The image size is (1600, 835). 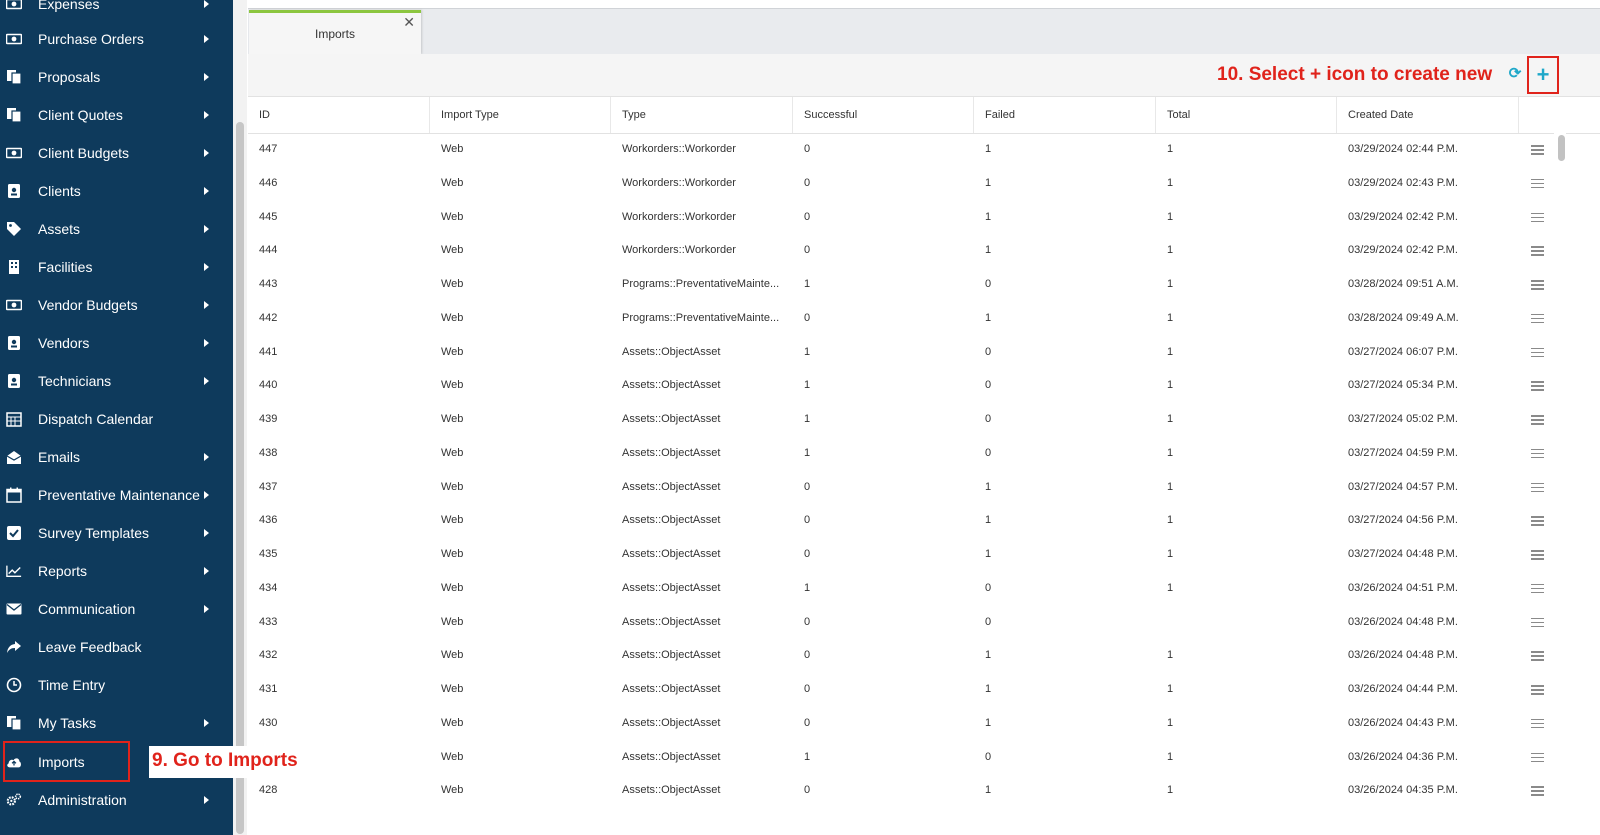 What do you see at coordinates (116, 571) in the screenshot?
I see `sidebar-item-reports: Reports` at bounding box center [116, 571].